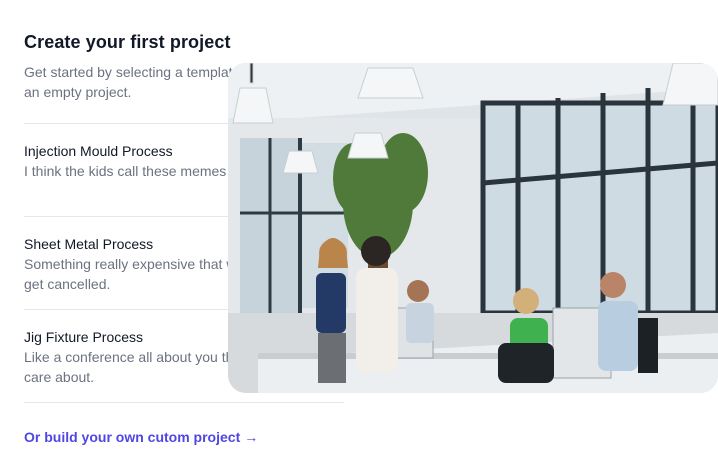 Image resolution: width=718 pixels, height=455 pixels. I want to click on list-divider, so click(184, 402).